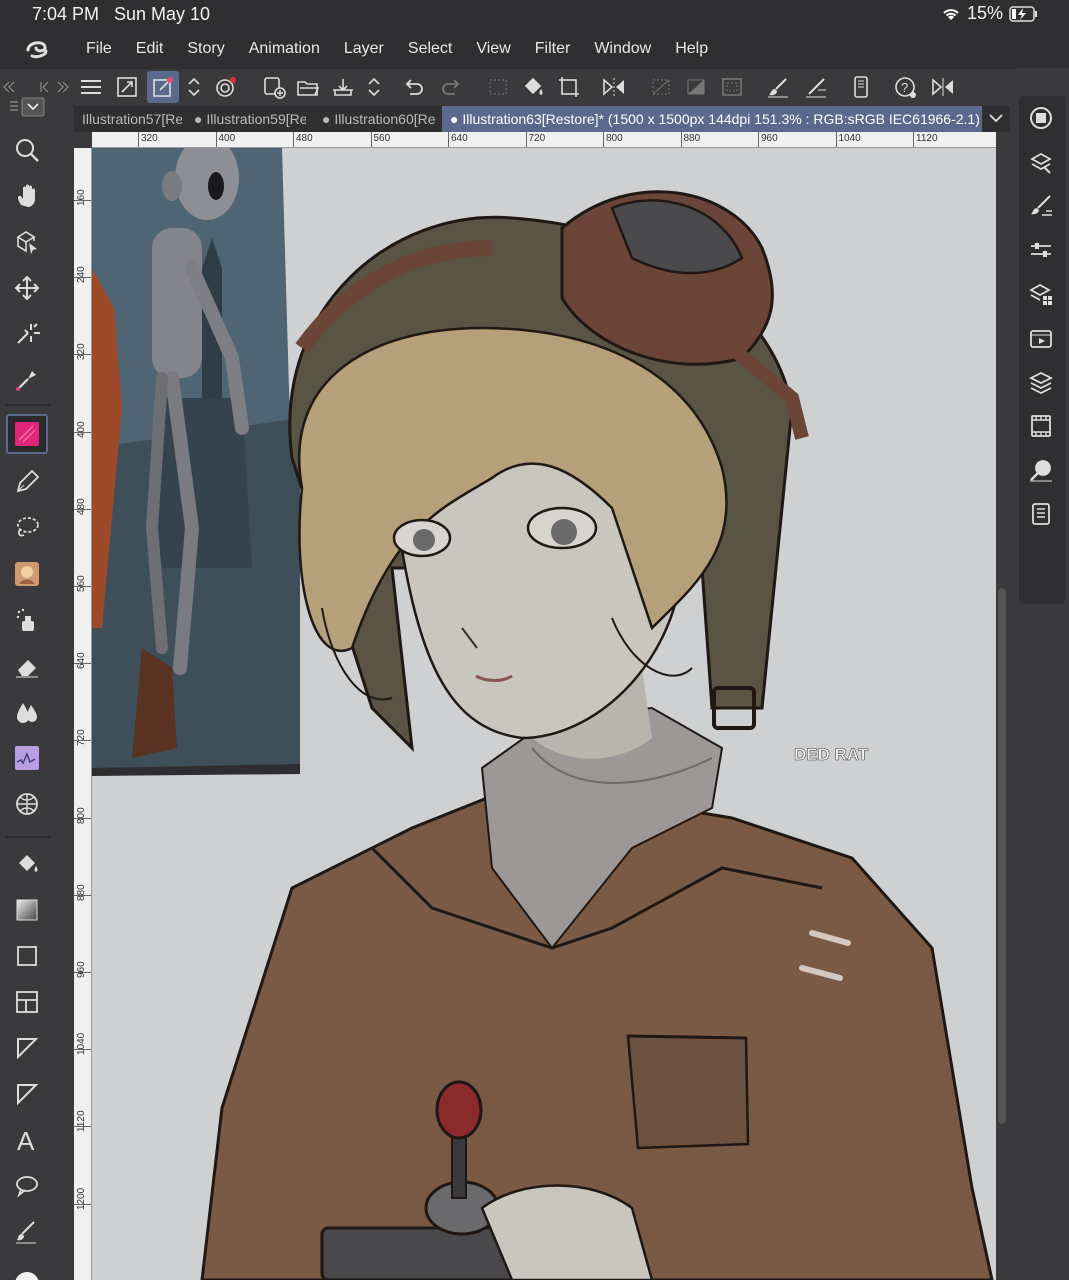 This screenshot has width=1069, height=1280. What do you see at coordinates (274, 87) in the screenshot?
I see `new-canvas-icon` at bounding box center [274, 87].